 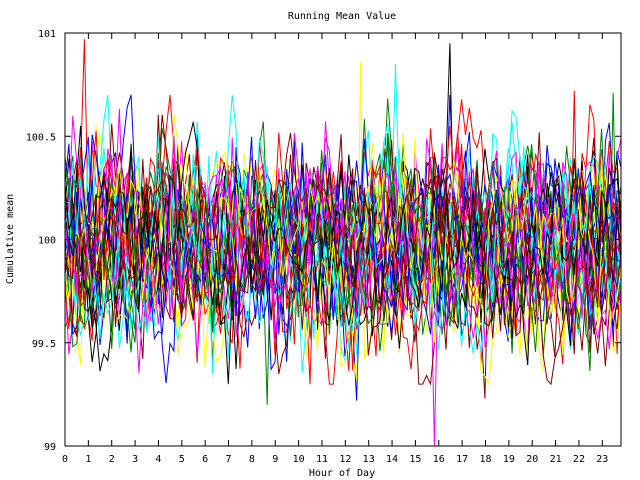 What do you see at coordinates (275, 459) in the screenshot?
I see `x-tick-label: 9` at bounding box center [275, 459].